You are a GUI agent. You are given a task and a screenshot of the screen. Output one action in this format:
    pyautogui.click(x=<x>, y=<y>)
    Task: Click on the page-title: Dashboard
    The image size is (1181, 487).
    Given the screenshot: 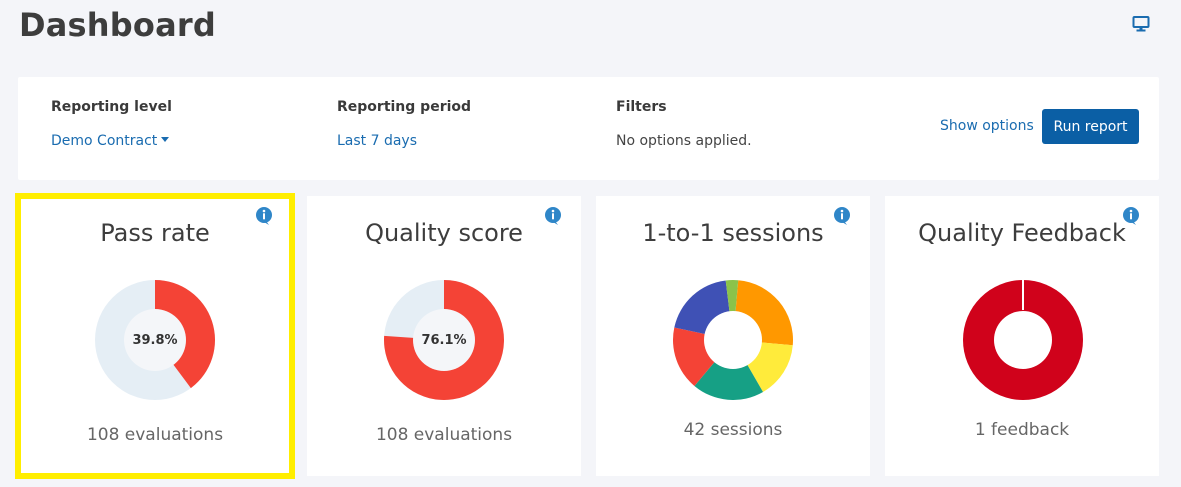 What is the action you would take?
    pyautogui.click(x=117, y=25)
    